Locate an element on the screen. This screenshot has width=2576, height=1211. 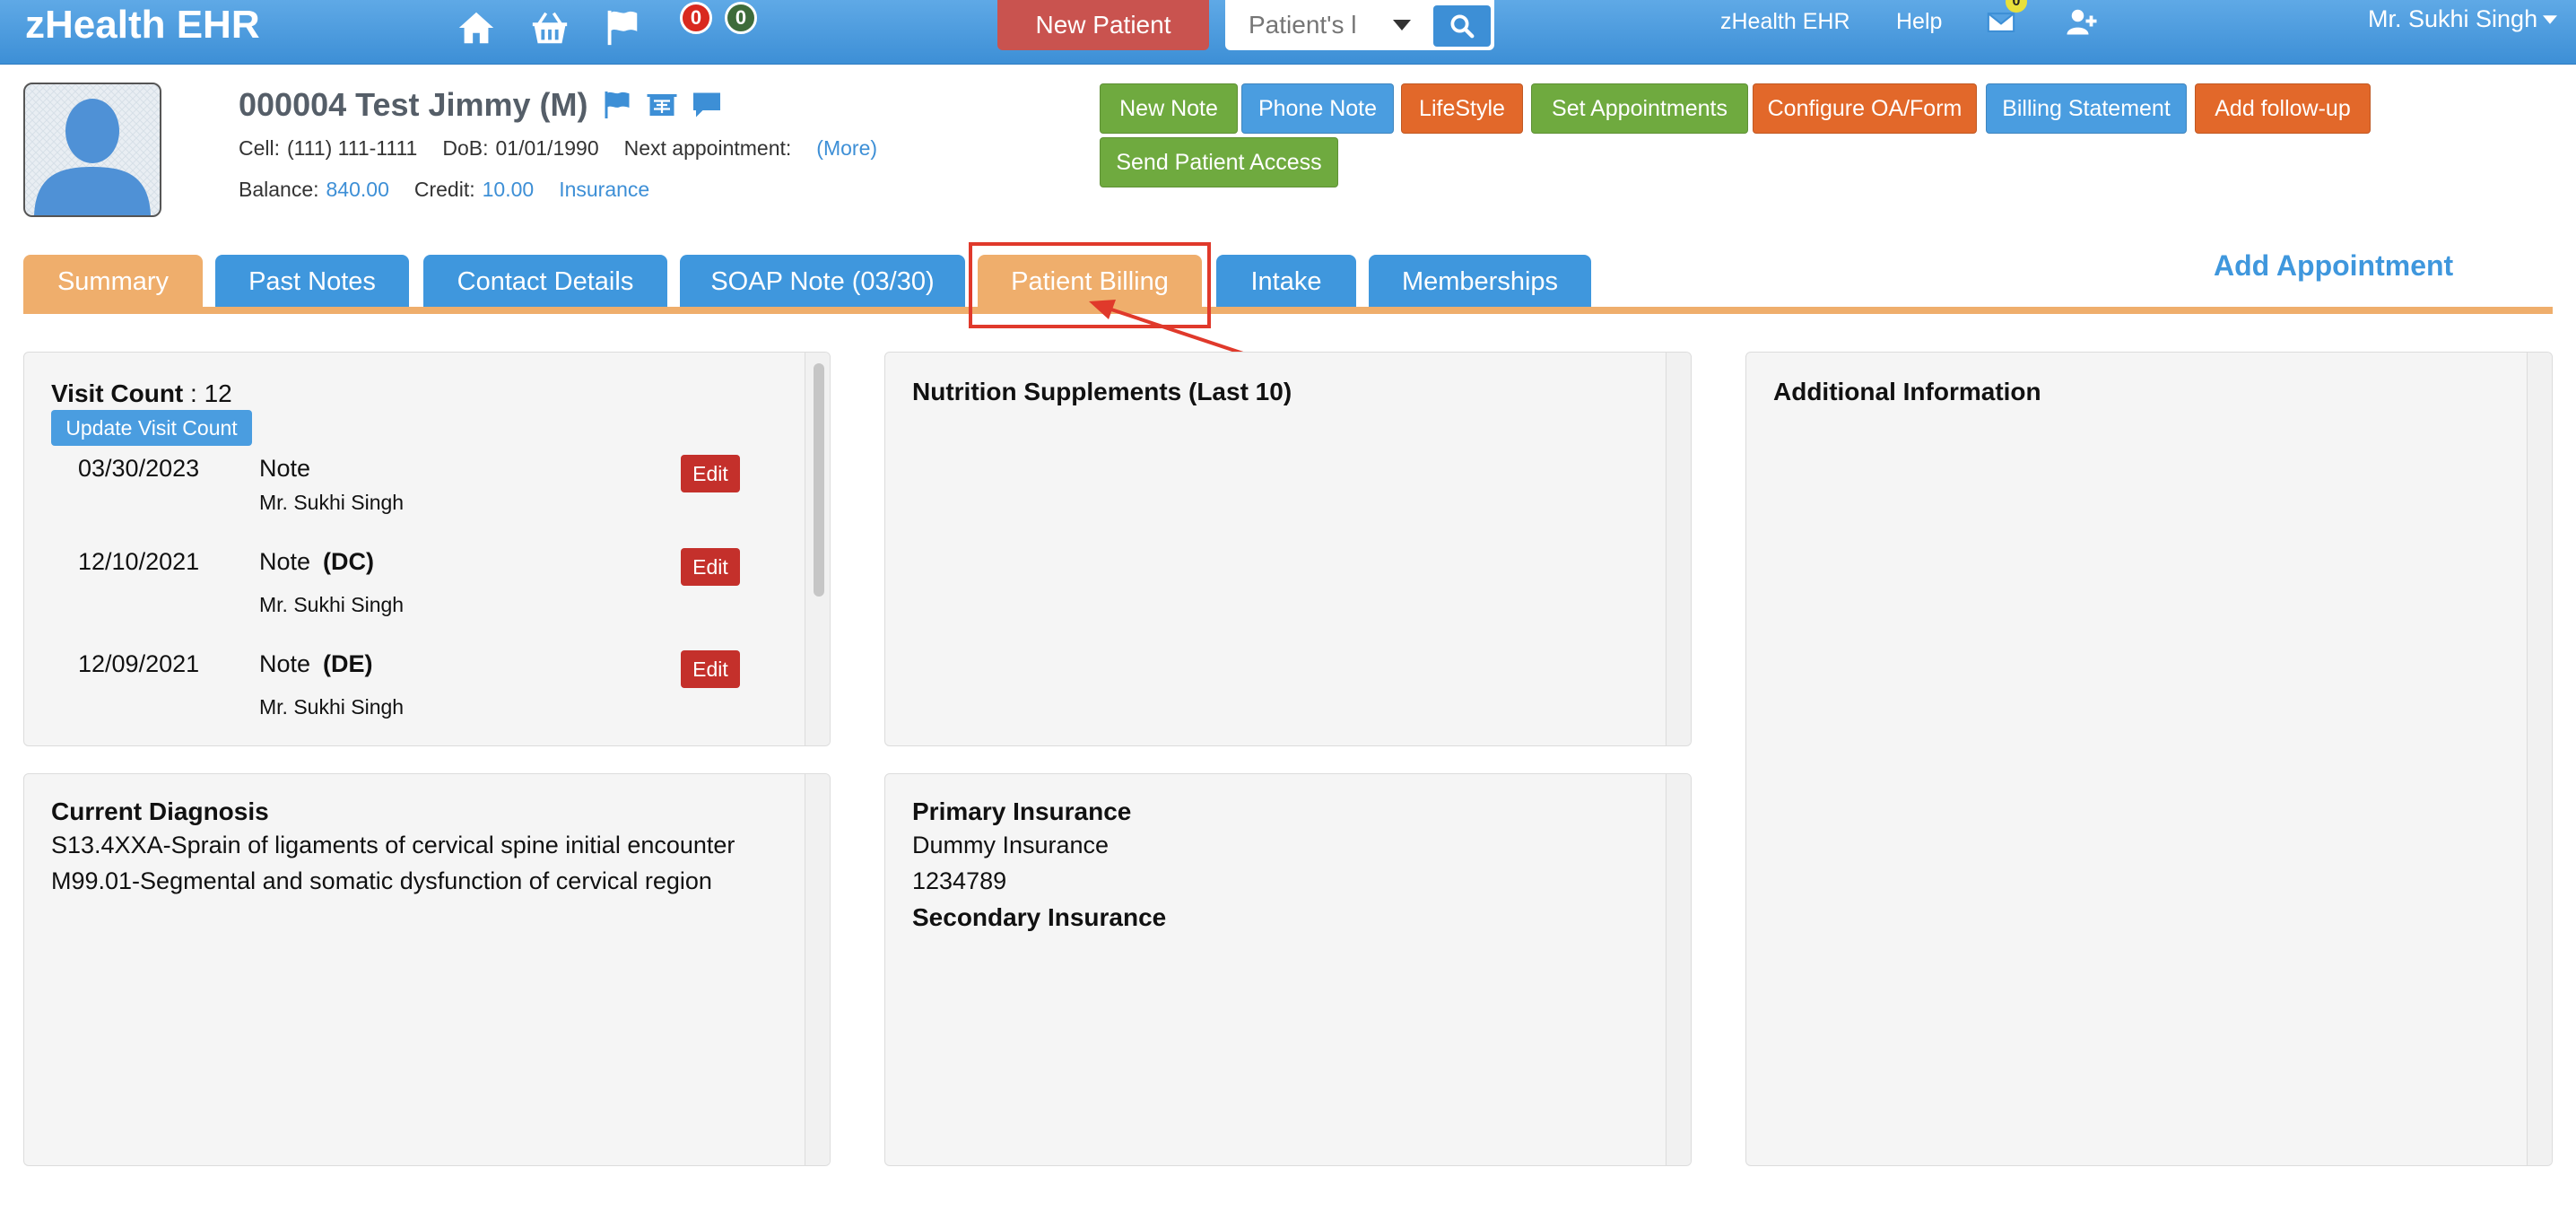
add-user-icon is located at coordinates (2081, 22).